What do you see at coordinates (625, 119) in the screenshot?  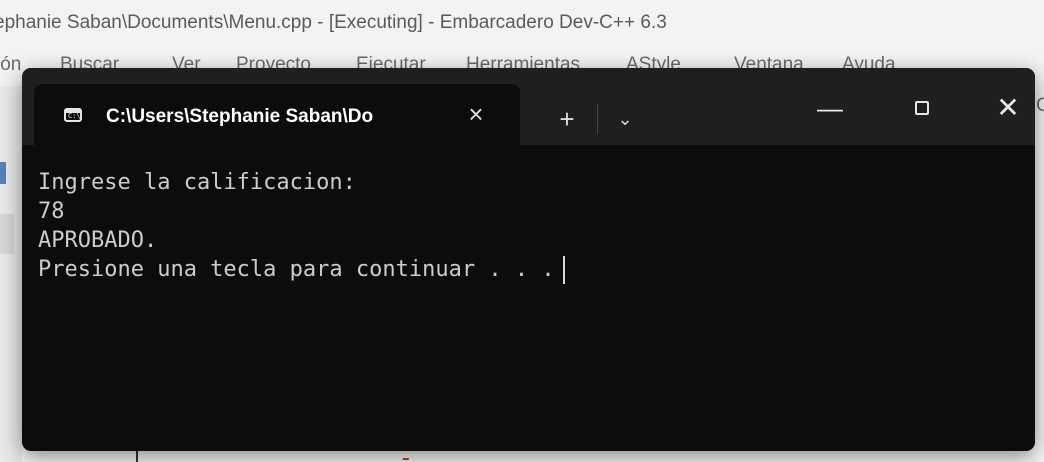 I see `chevron-down-icon: ⌄` at bounding box center [625, 119].